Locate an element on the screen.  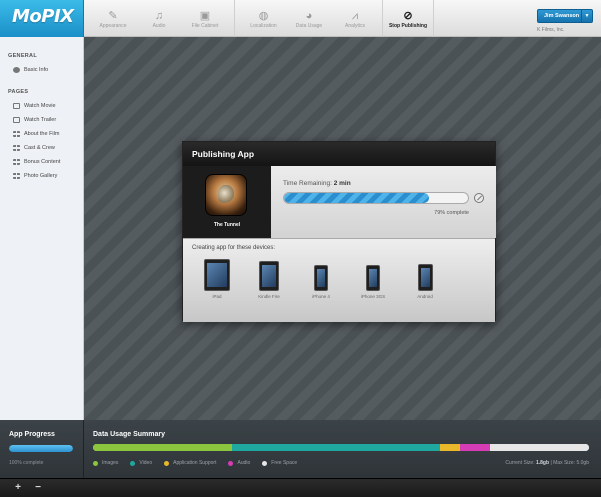
toolbar-data-usage: ◕ Data Usage is located at coordinates (309, 18).